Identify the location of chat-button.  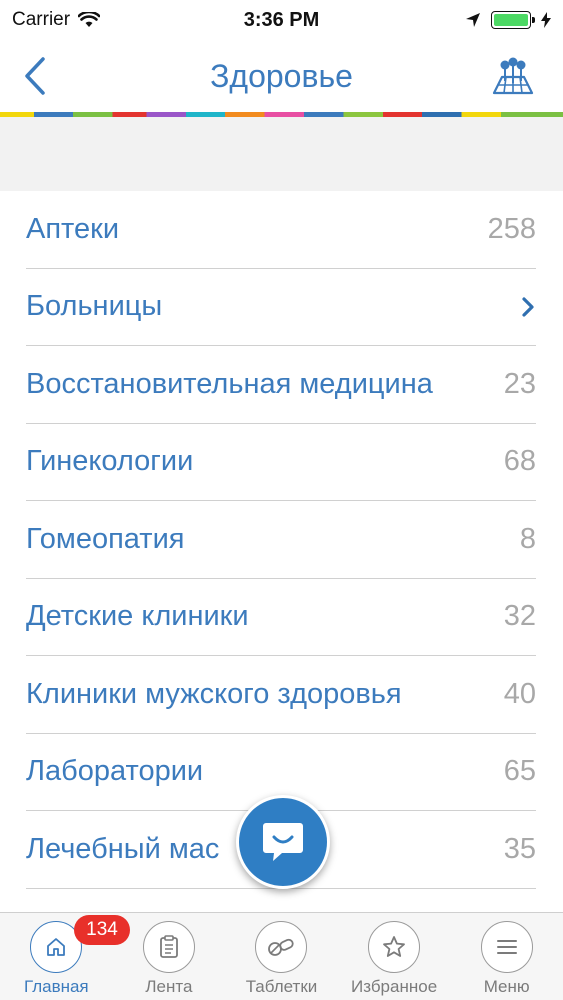
(283, 842).